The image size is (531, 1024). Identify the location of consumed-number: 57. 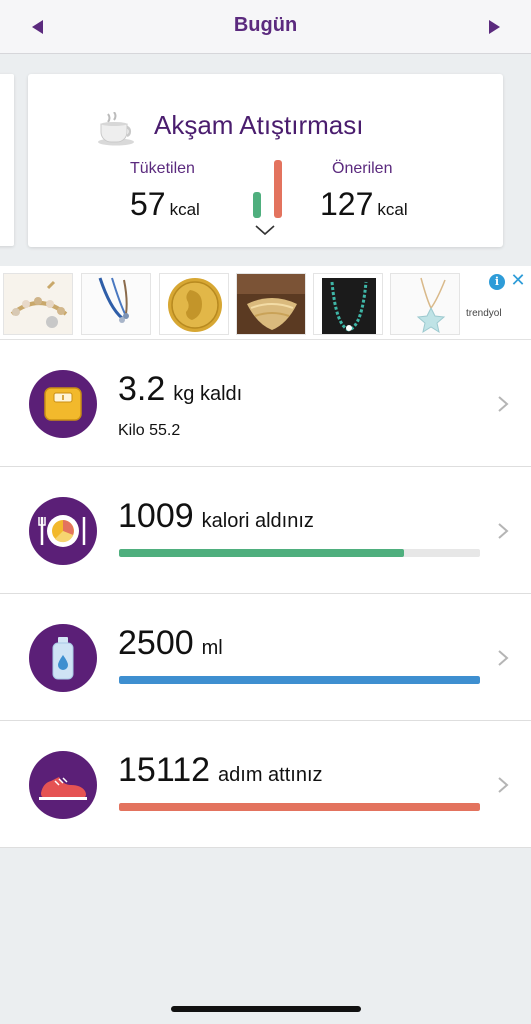
(148, 204).